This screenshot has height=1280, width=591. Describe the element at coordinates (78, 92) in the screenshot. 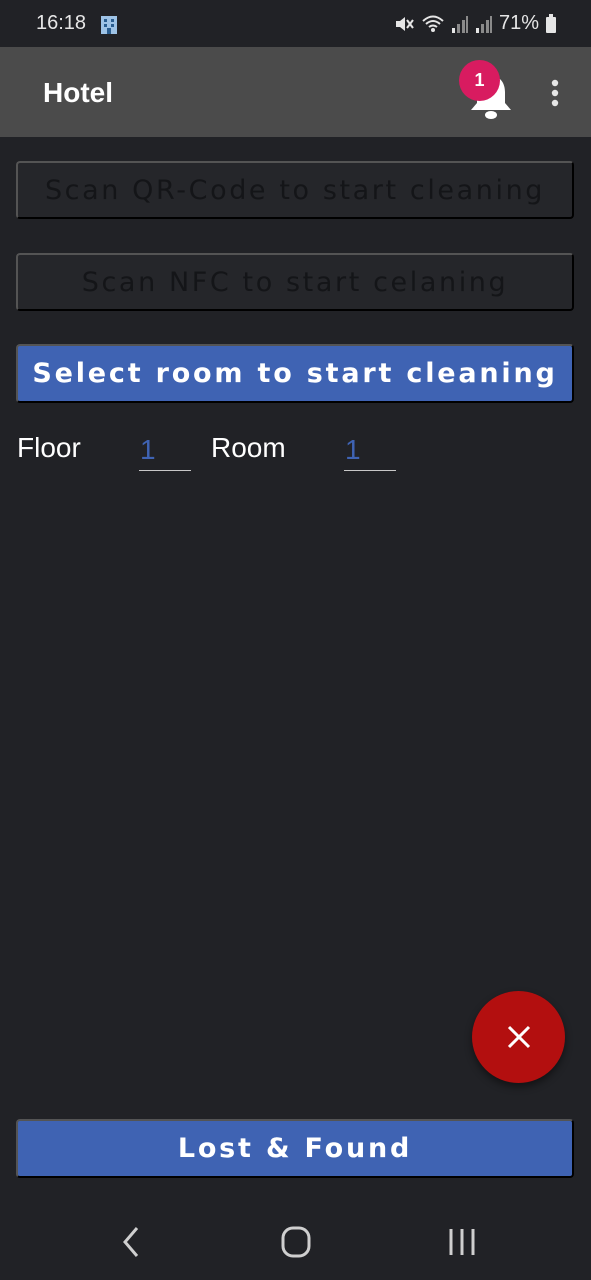

I see `page-title: Hotel` at that location.